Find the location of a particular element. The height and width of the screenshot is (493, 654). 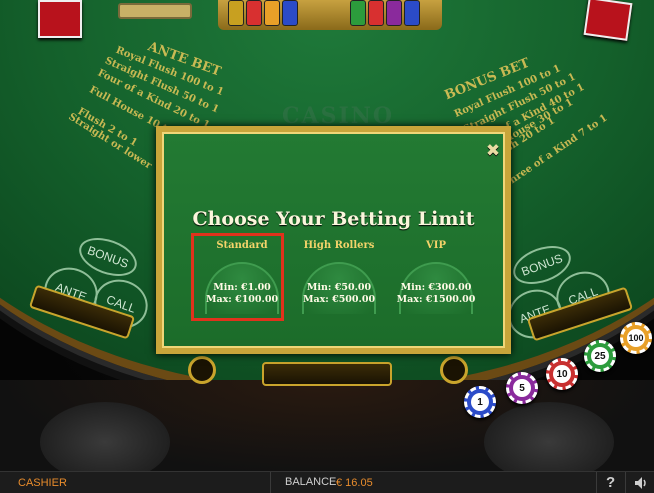

chip-value: 1 is located at coordinates (480, 402).